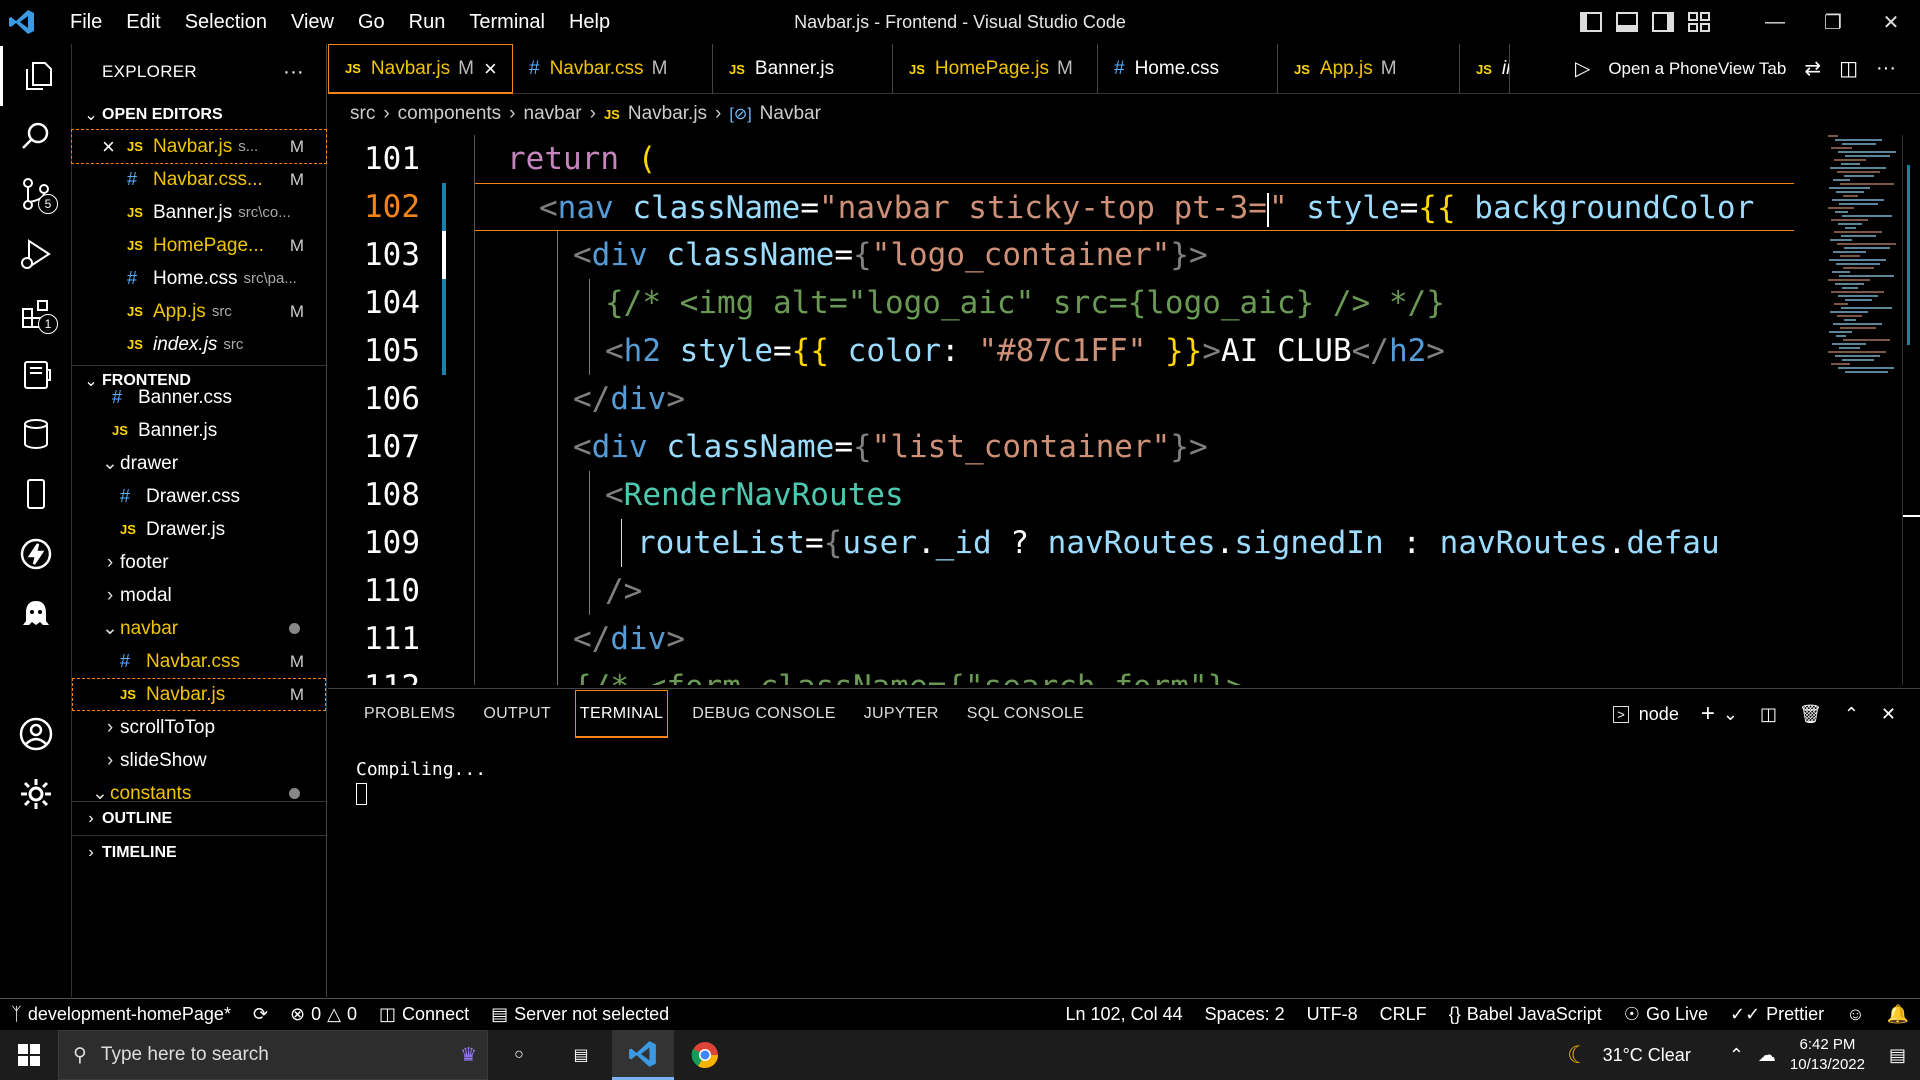 This screenshot has height=1080, width=1920. I want to click on cloud-icon: ☁, so click(1767, 1055).